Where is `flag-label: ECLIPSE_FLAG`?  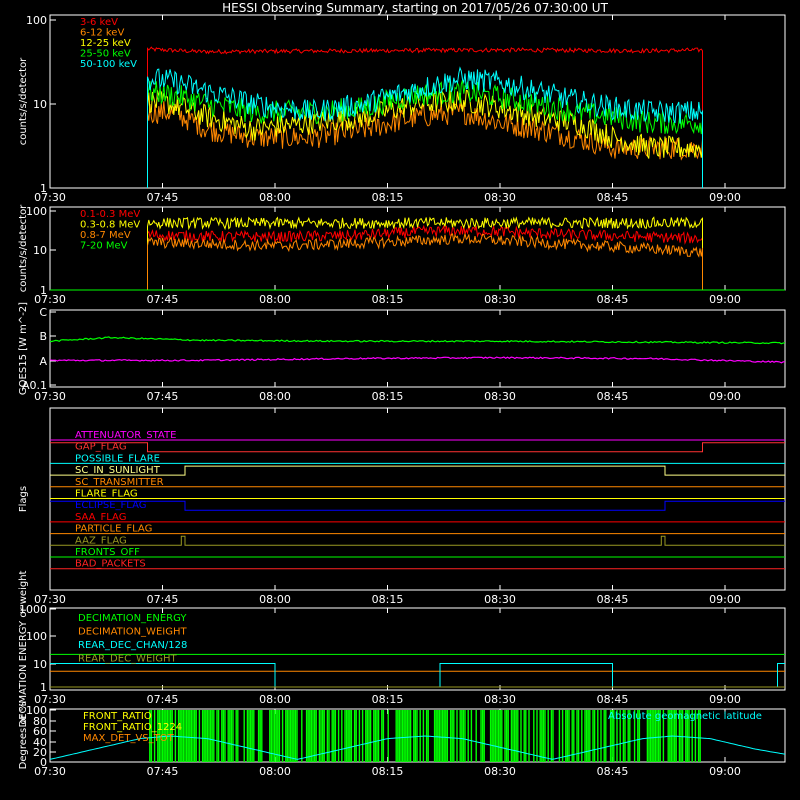
flag-label: ECLIPSE_FLAG is located at coordinates (110, 505).